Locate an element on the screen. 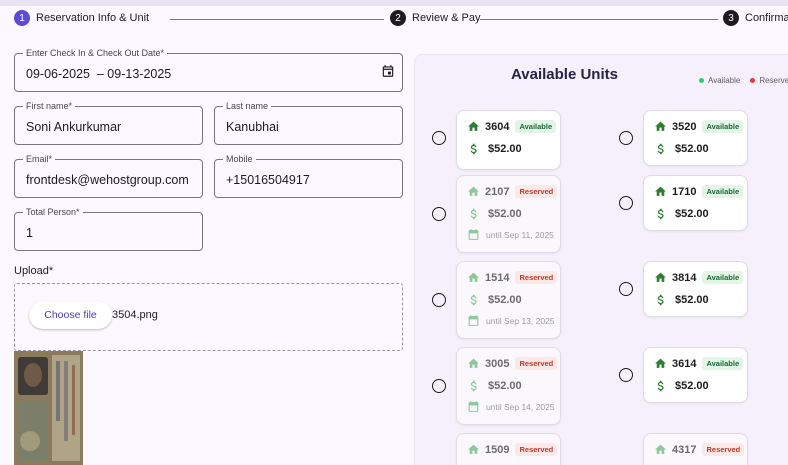  unit-card-3814: 3814 Available $52.00 is located at coordinates (695, 289).